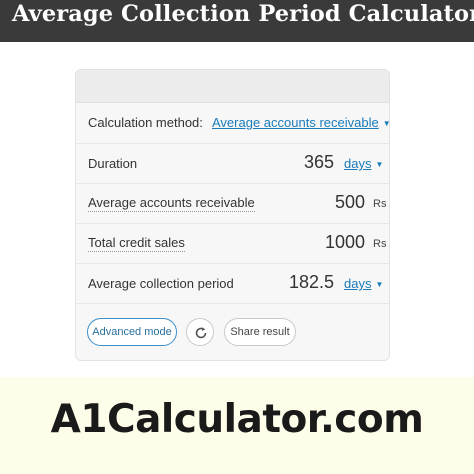 This screenshot has width=474, height=474. I want to click on site-brand: A1Calculator.com, so click(237, 419).